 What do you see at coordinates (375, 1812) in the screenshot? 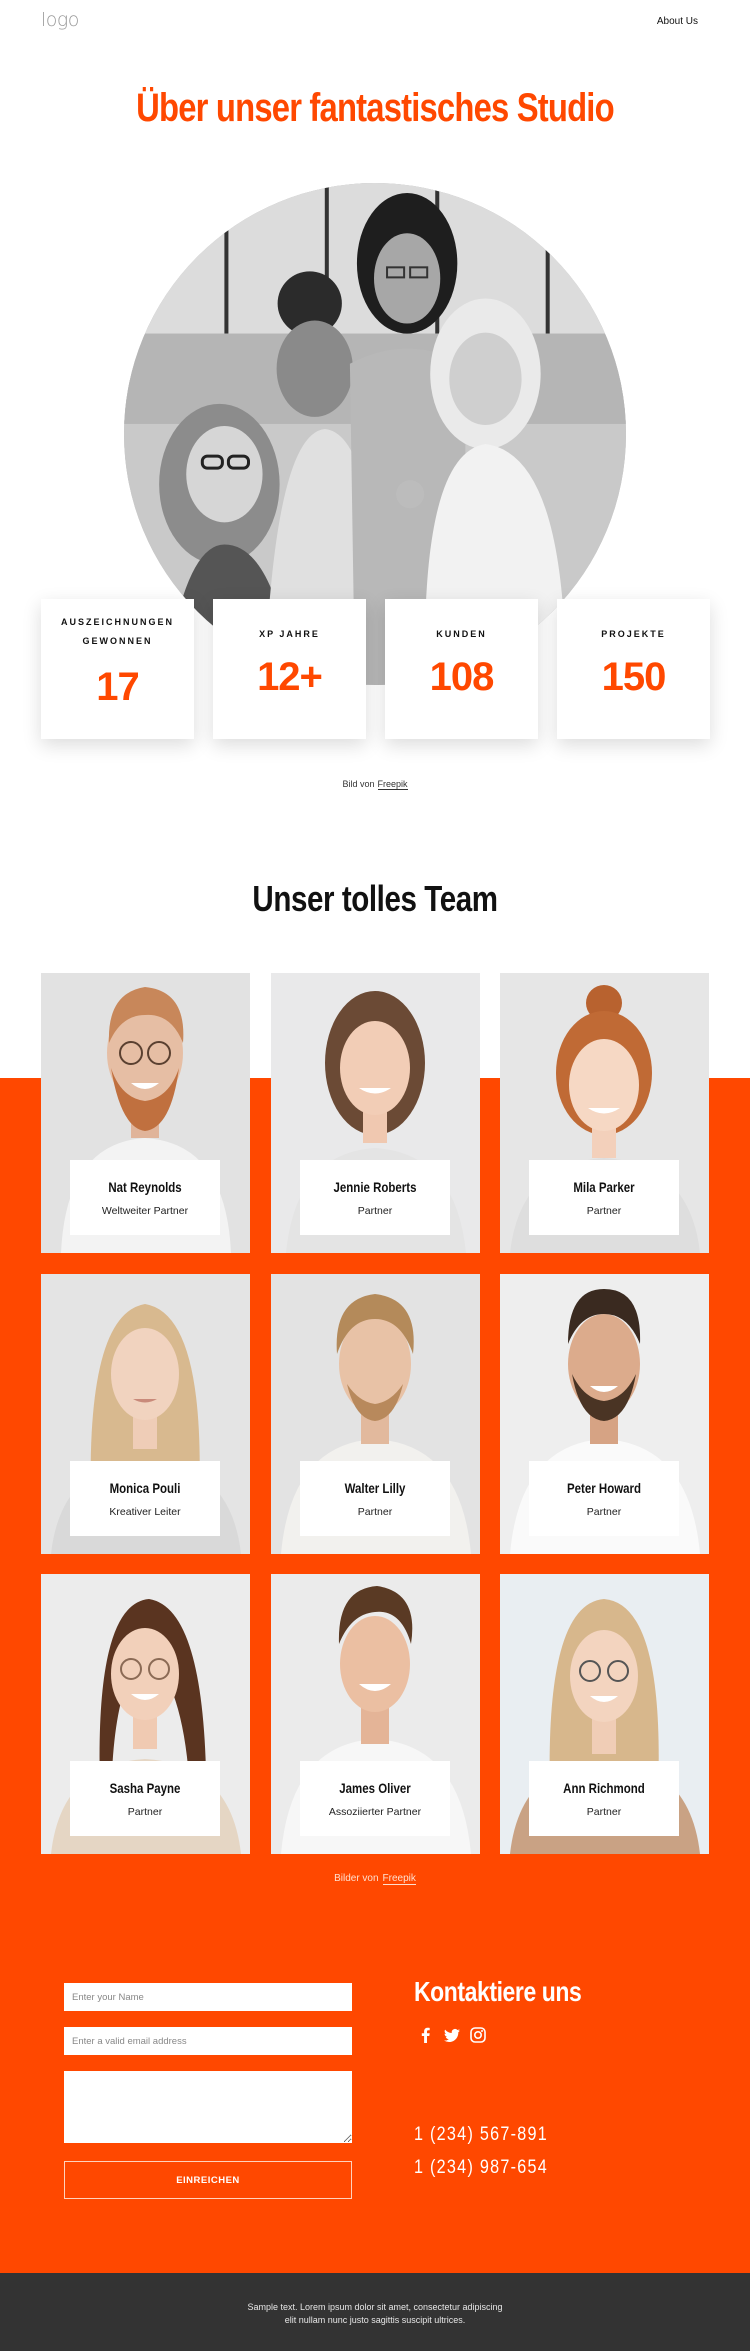
I see `member-role: Assoziierter Partner` at bounding box center [375, 1812].